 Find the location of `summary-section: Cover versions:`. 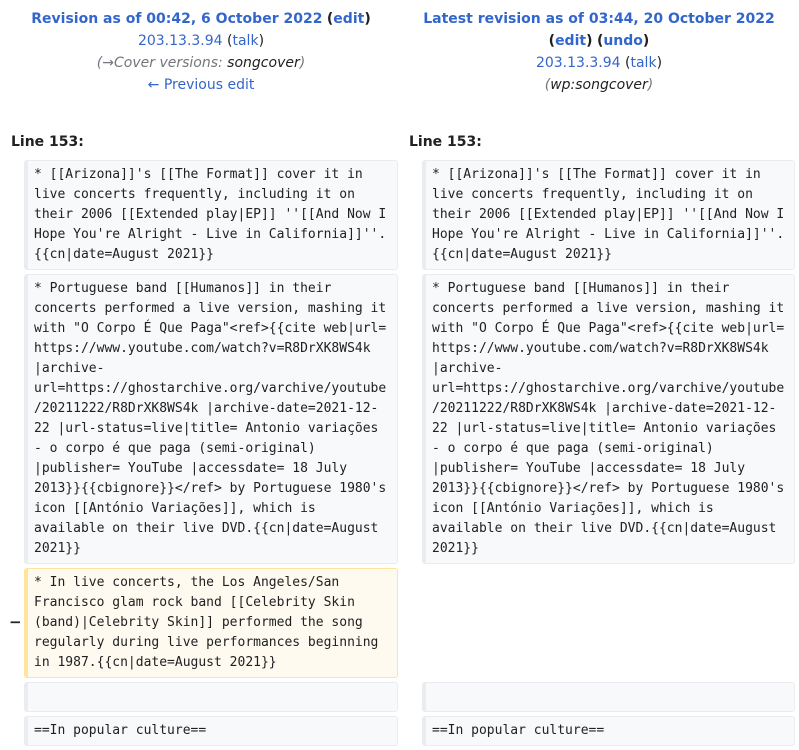

summary-section: Cover versions: is located at coordinates (168, 63).